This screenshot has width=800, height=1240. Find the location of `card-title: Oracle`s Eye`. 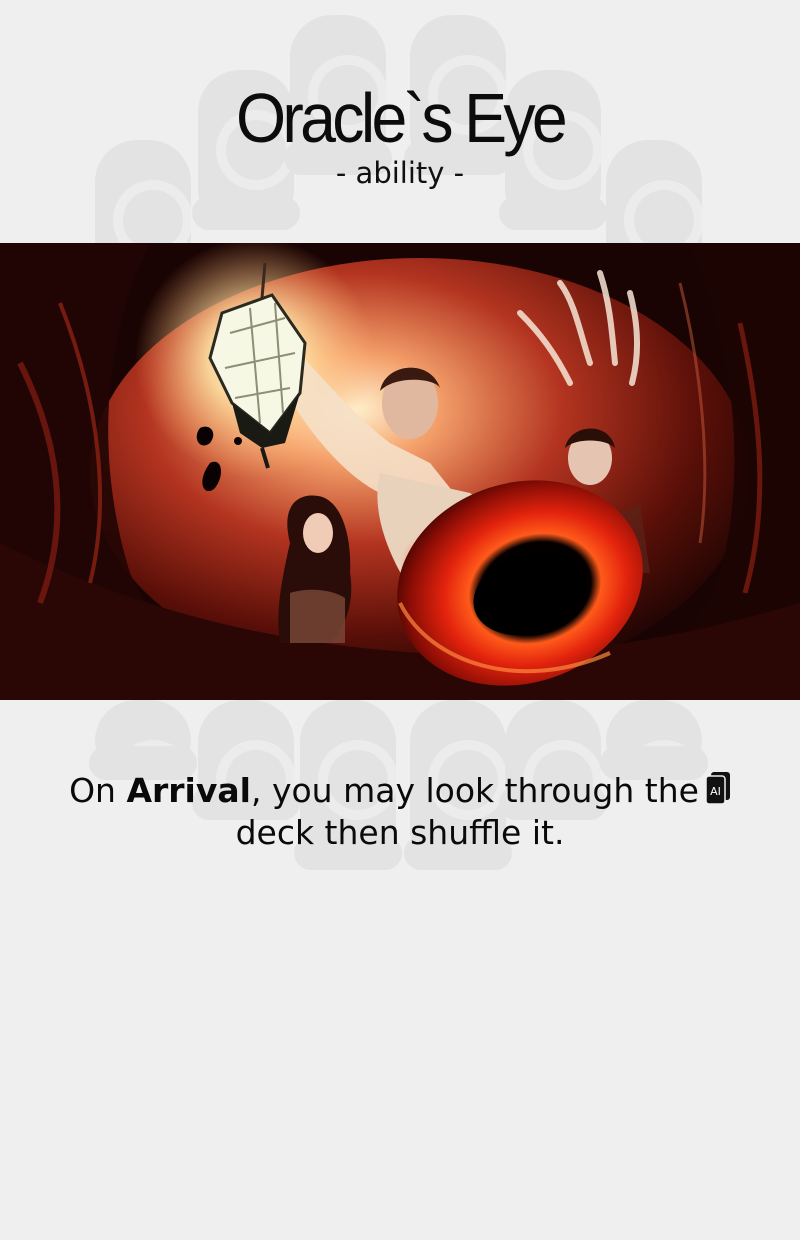

card-title: Oracle`s Eye is located at coordinates (401, 118).